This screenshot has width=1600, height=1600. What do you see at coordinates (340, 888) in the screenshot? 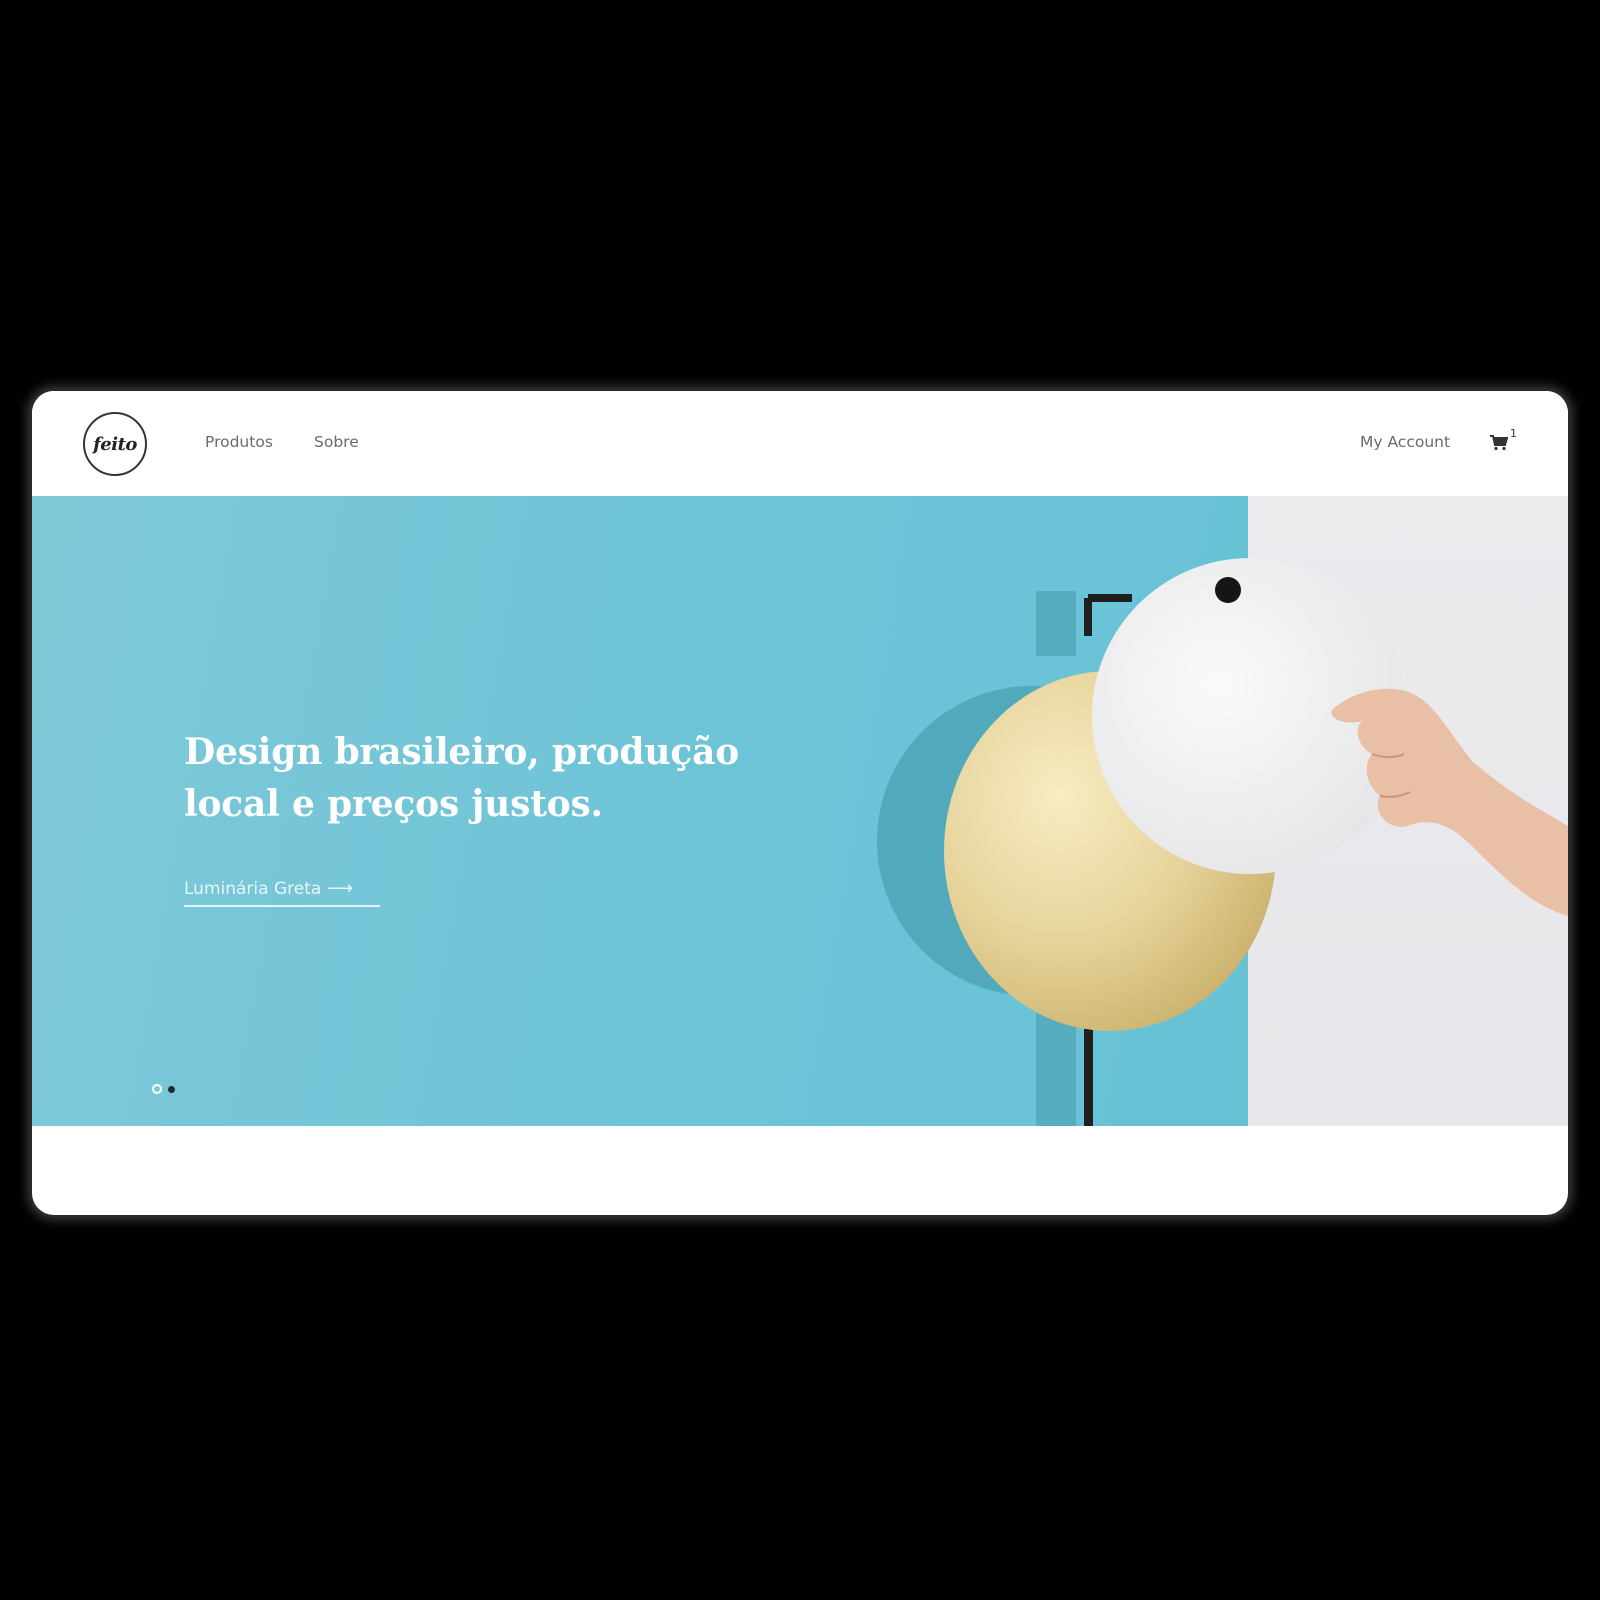
I see `arrow-right-icon: ⟶` at bounding box center [340, 888].